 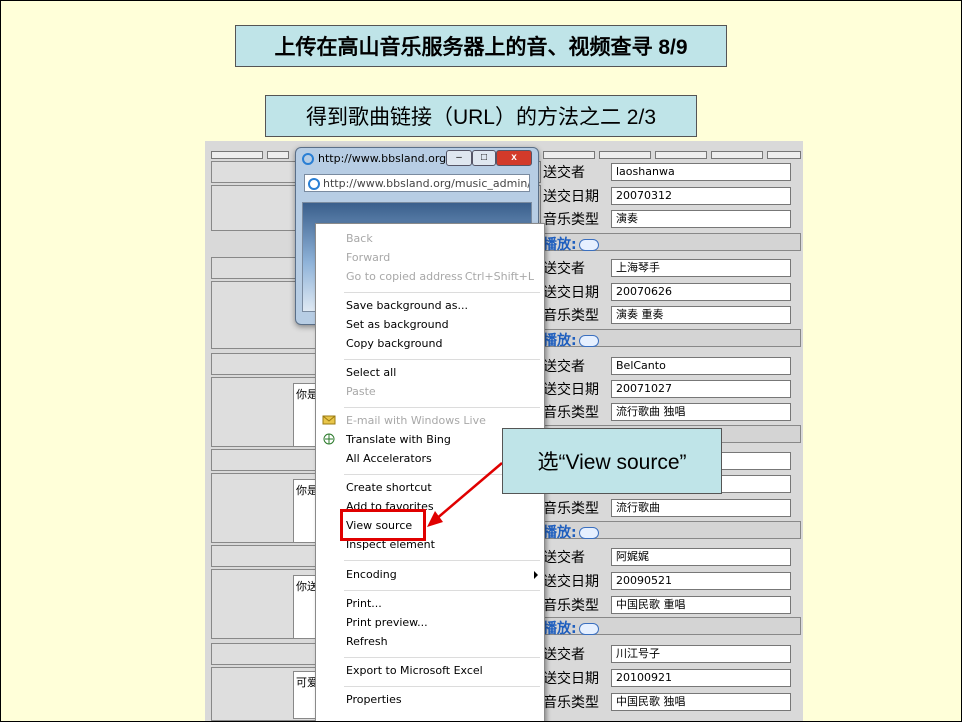 I want to click on menu-item-paste: Paste, so click(x=361, y=391).